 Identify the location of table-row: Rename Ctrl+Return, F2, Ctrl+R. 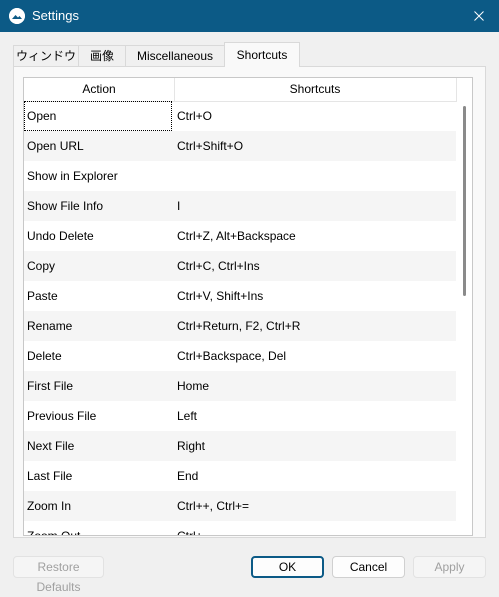
(240, 326).